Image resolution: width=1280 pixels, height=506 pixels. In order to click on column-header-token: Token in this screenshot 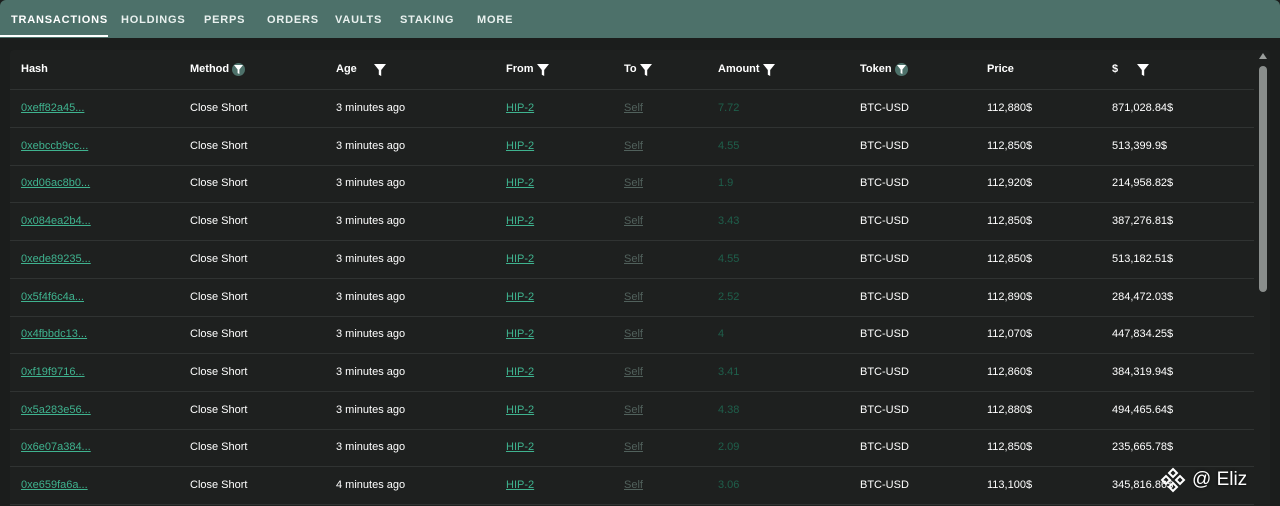, I will do `click(884, 69)`.